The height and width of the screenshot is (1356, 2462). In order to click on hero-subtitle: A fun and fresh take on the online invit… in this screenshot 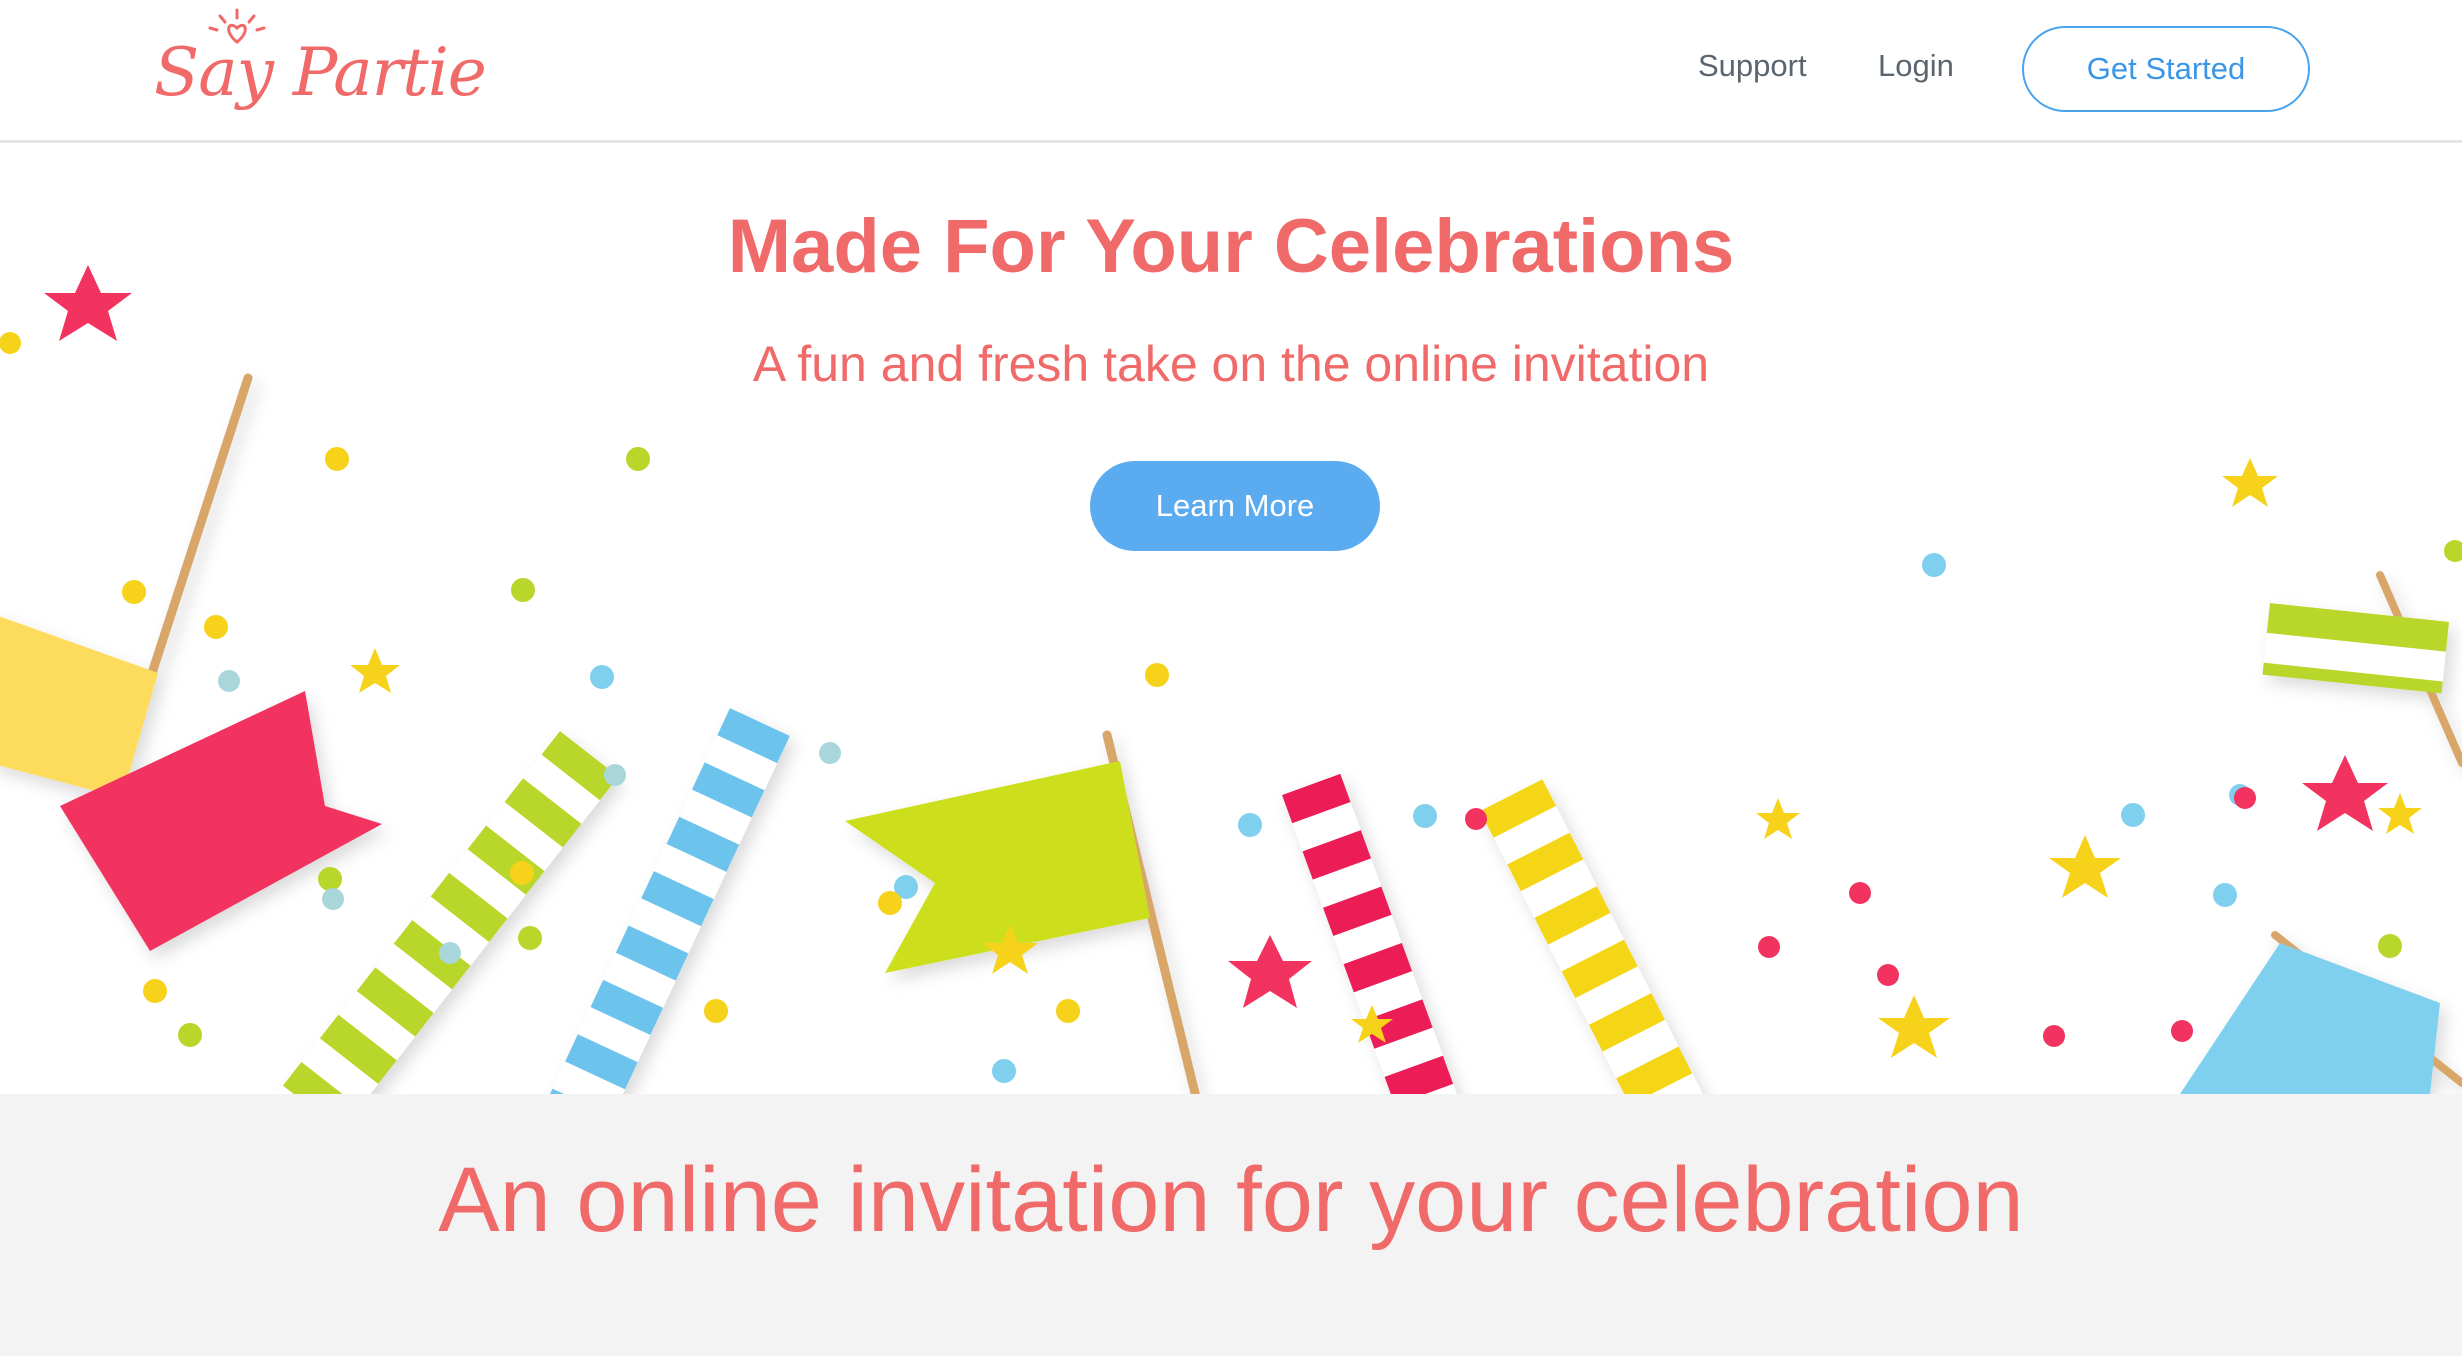, I will do `click(1231, 364)`.